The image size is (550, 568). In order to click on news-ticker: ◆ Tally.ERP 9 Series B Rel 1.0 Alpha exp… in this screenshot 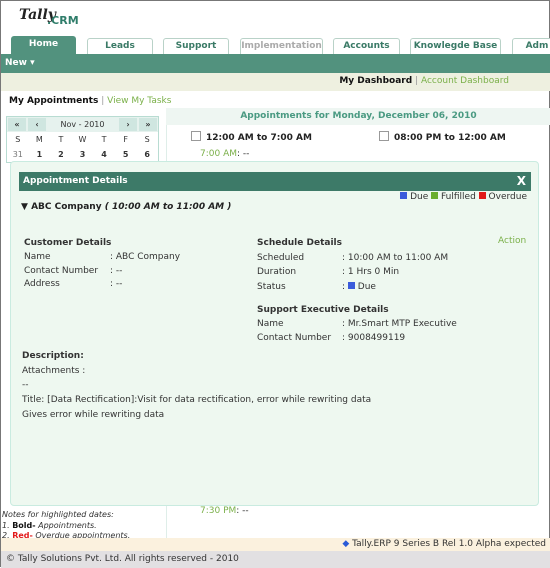, I will do `click(275, 544)`.